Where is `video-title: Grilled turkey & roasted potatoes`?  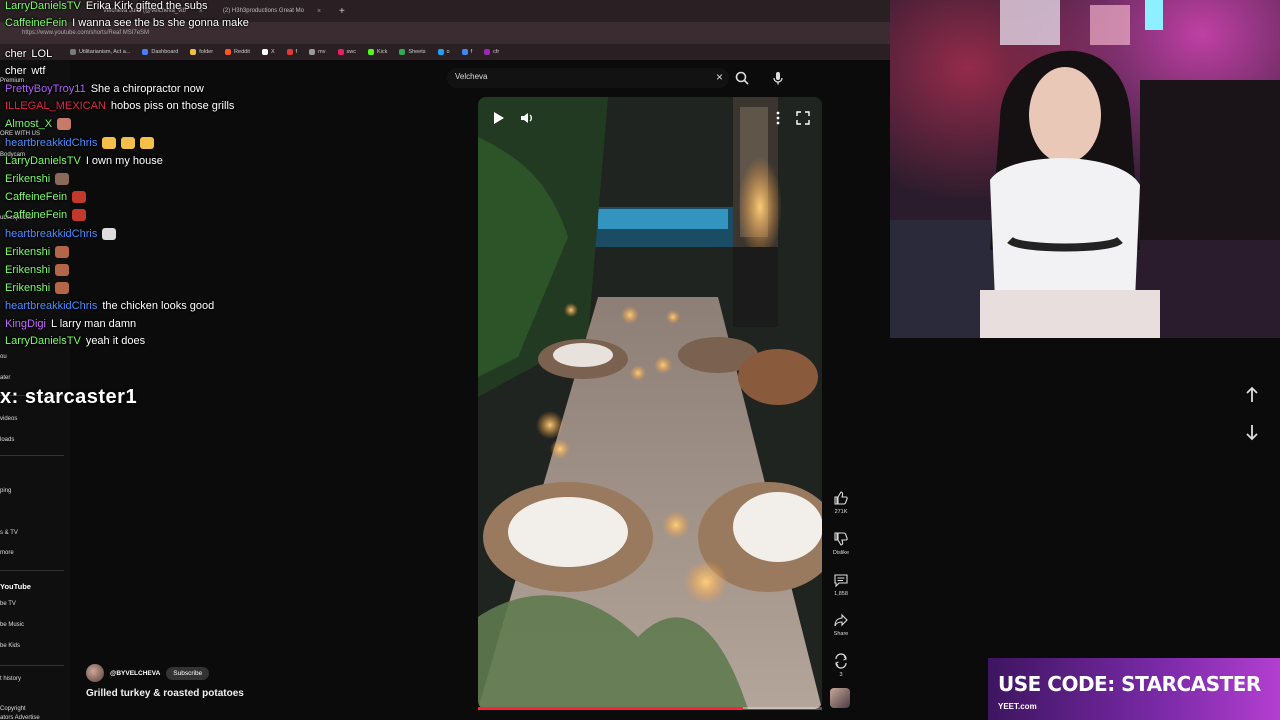
video-title: Grilled turkey & roasted potatoes is located at coordinates (165, 693).